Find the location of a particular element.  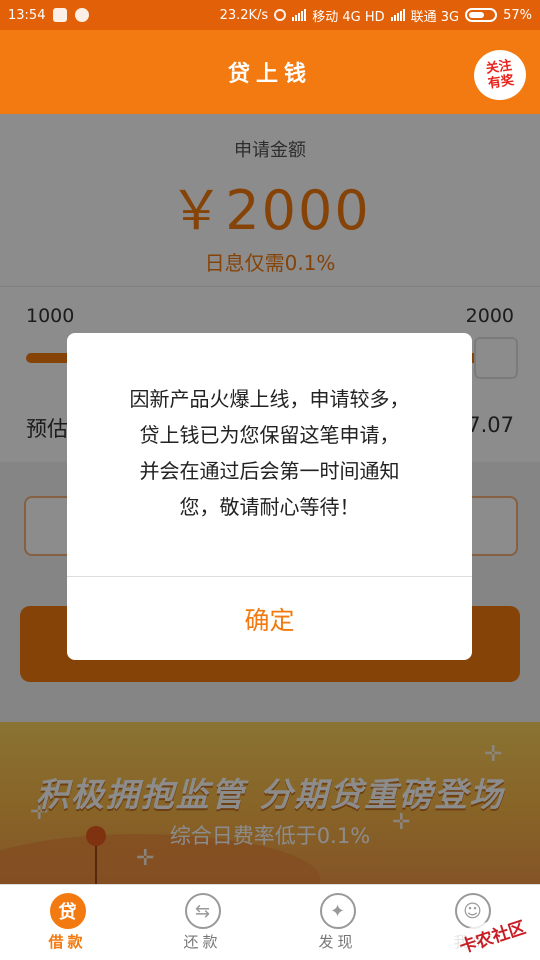

repay-icon: ⇆ is located at coordinates (202, 911).